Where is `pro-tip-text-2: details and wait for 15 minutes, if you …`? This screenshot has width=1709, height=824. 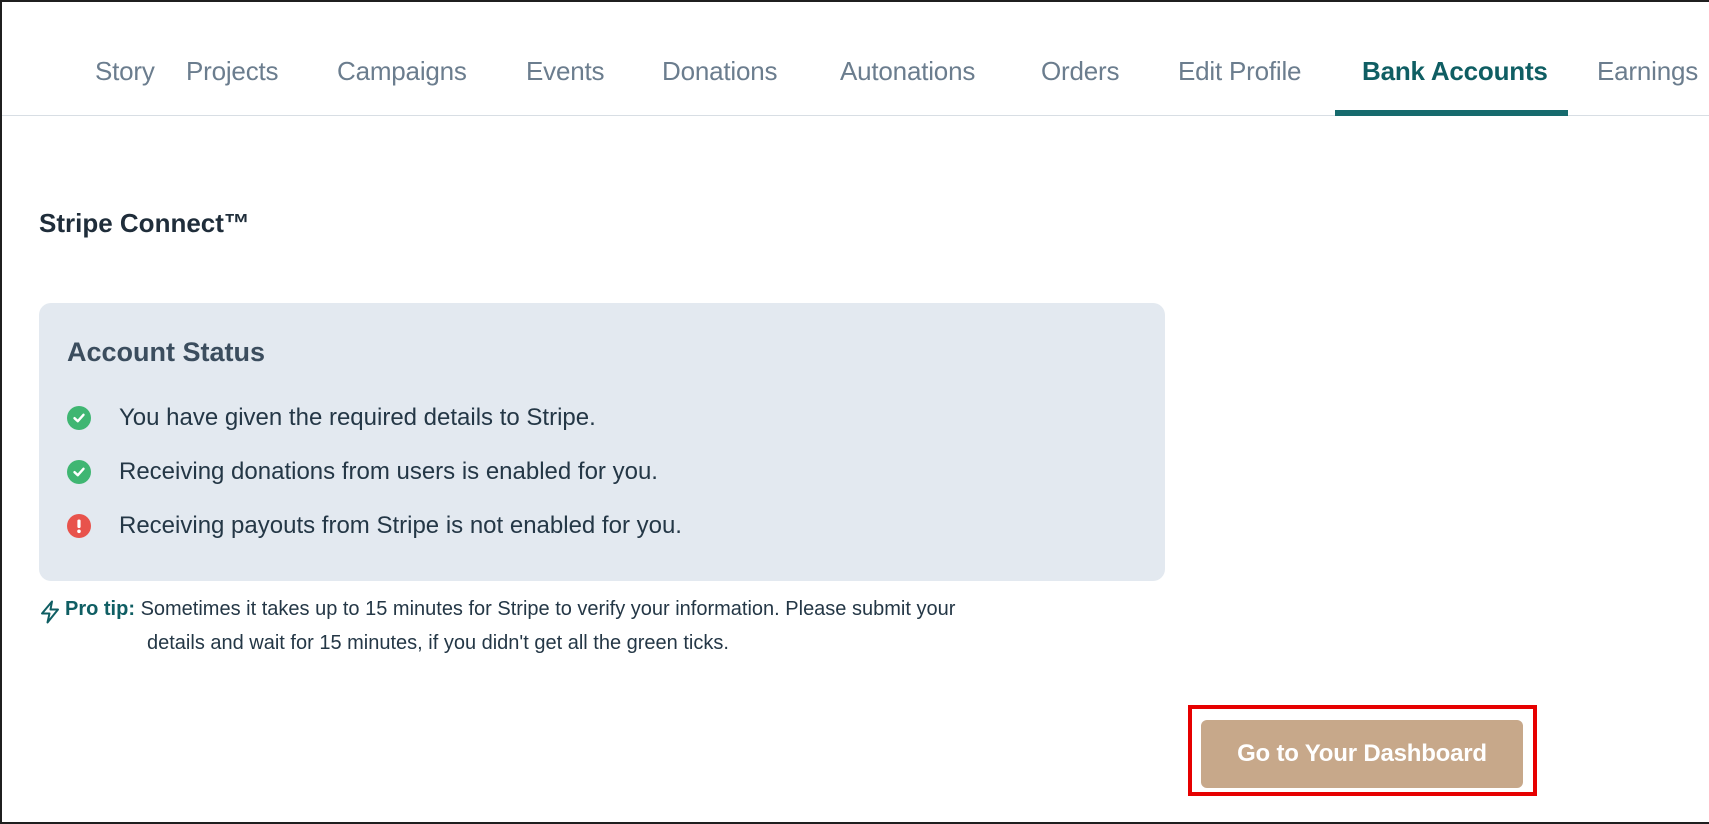 pro-tip-text-2: details and wait for 15 minutes, if you … is located at coordinates (438, 643).